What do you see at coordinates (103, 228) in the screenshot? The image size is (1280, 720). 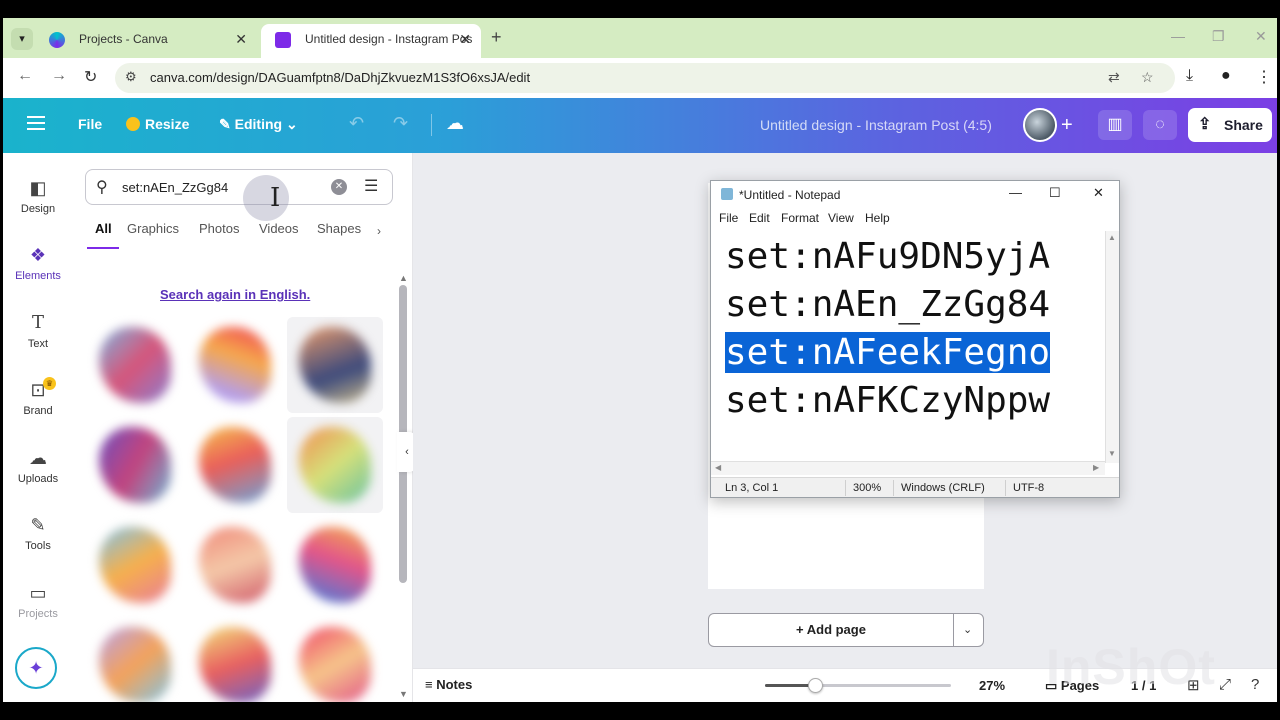 I see `tab-all: All` at bounding box center [103, 228].